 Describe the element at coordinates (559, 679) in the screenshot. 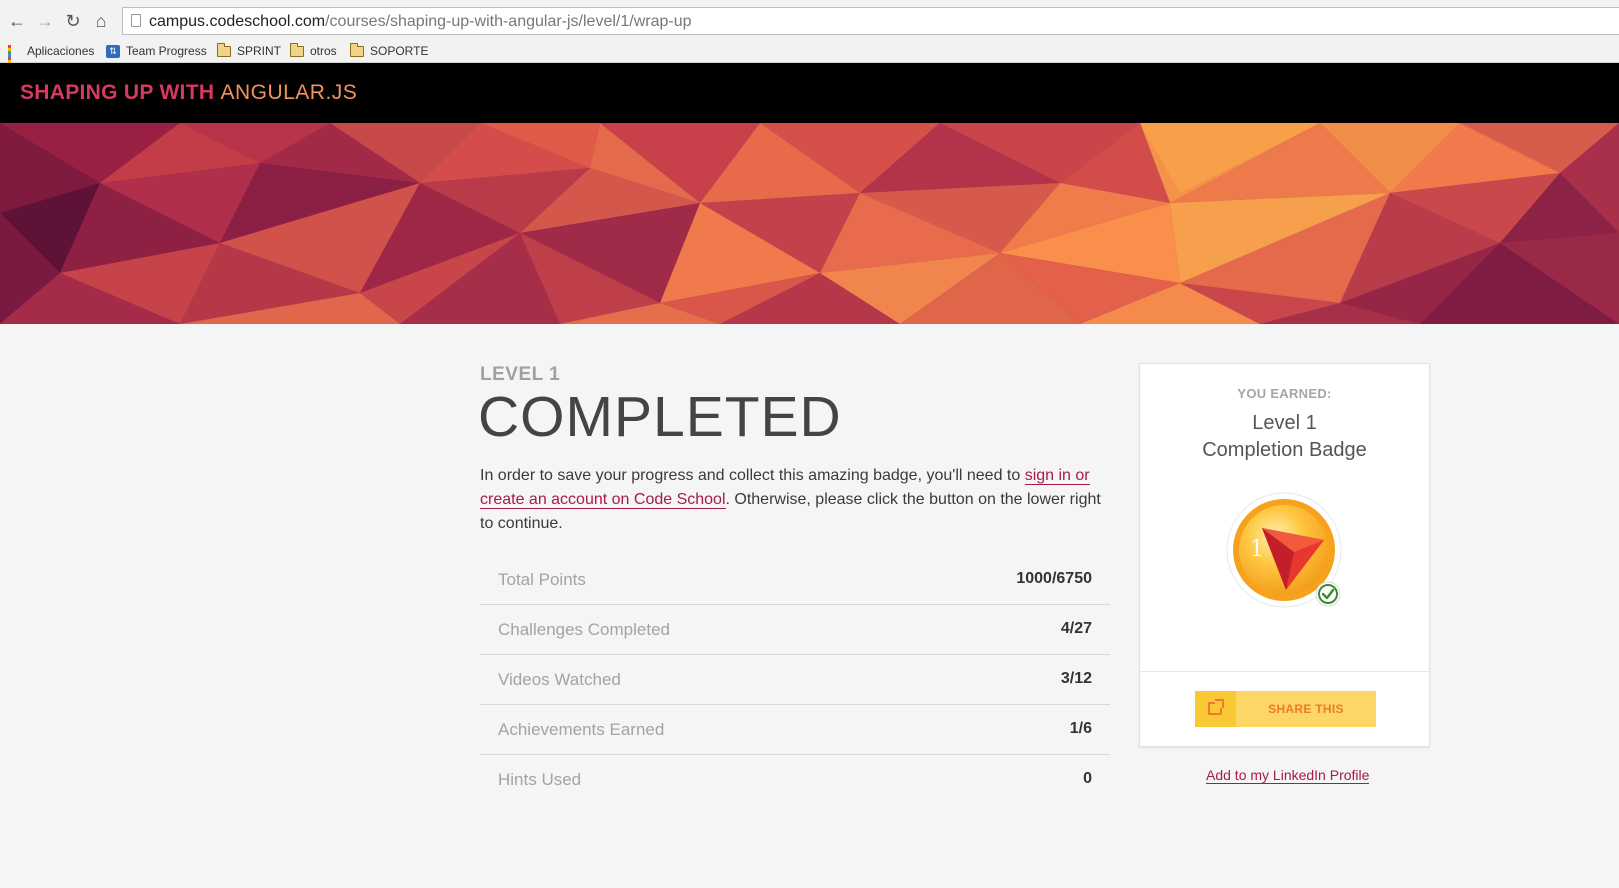

I see `stat-label: Videos Watched` at that location.